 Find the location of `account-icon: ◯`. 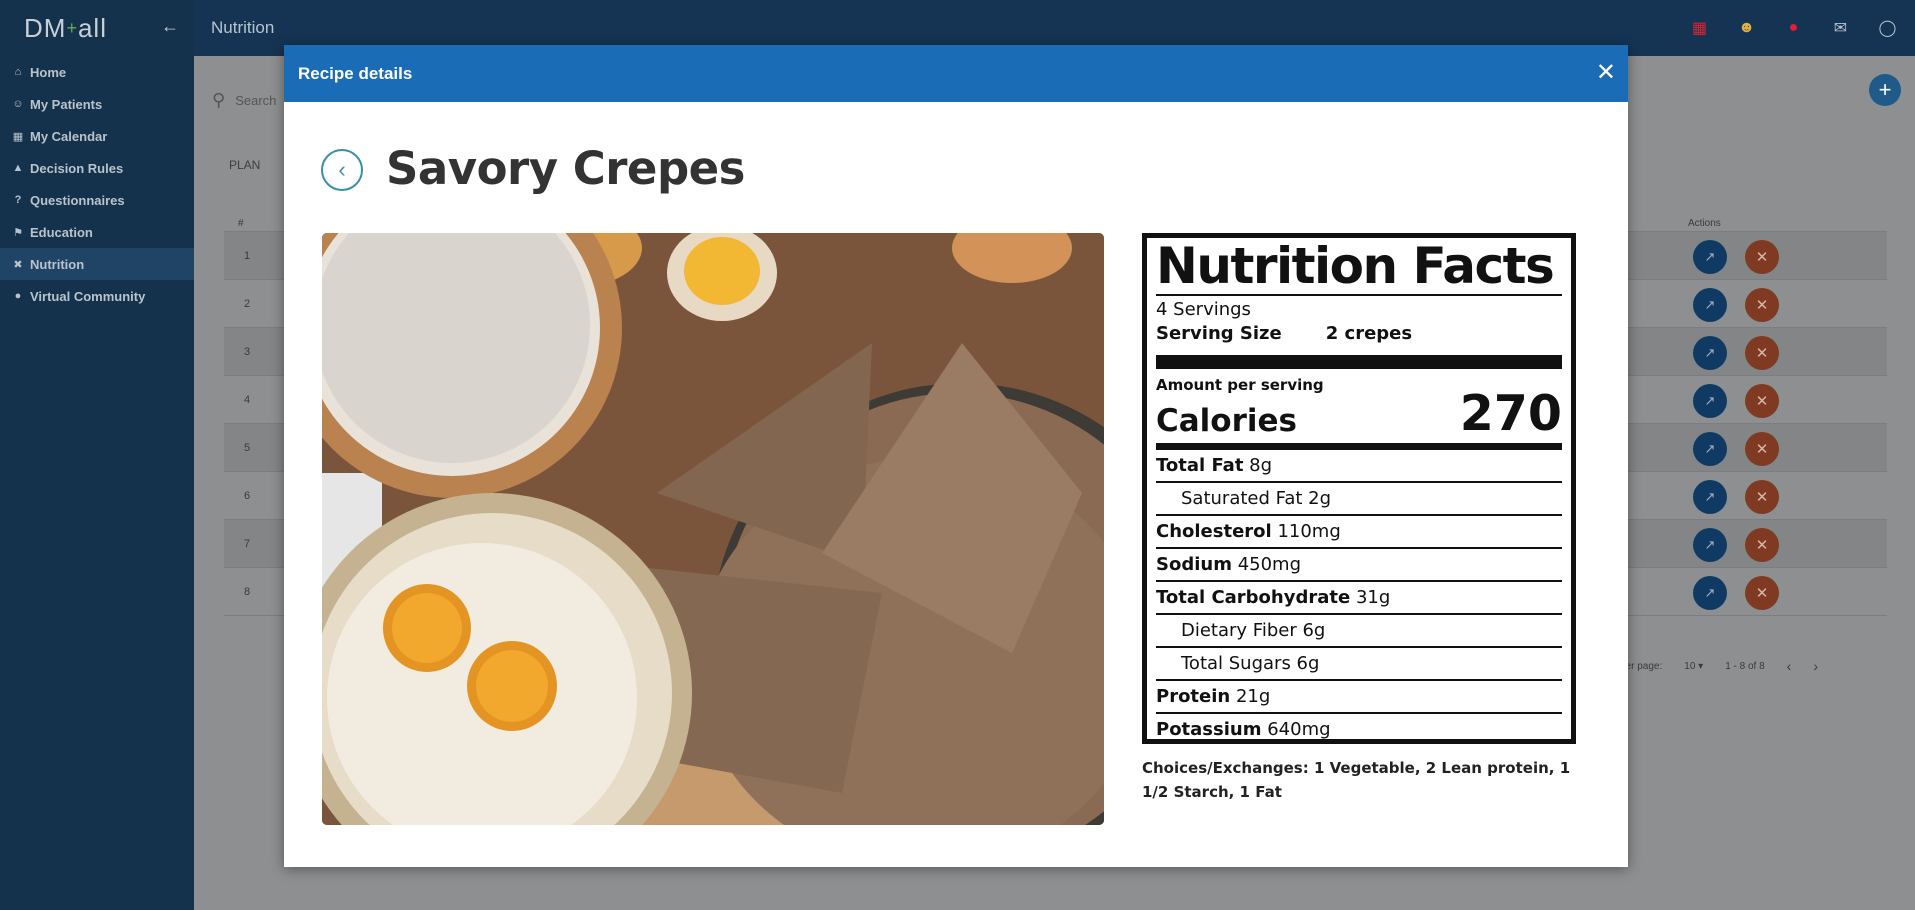

account-icon: ◯ is located at coordinates (1887, 27).